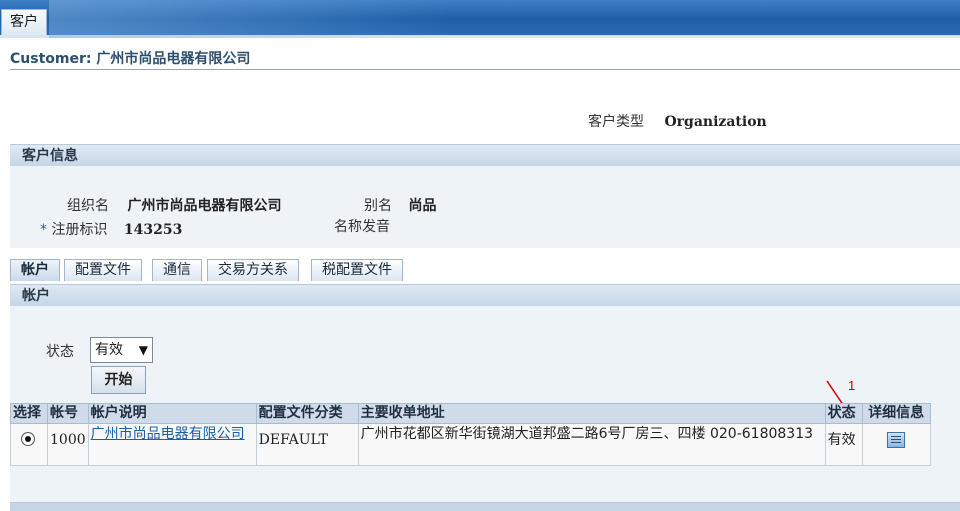 The height and width of the screenshot is (511, 960). What do you see at coordinates (843, 444) in the screenshot?
I see `status-cell: 有效` at bounding box center [843, 444].